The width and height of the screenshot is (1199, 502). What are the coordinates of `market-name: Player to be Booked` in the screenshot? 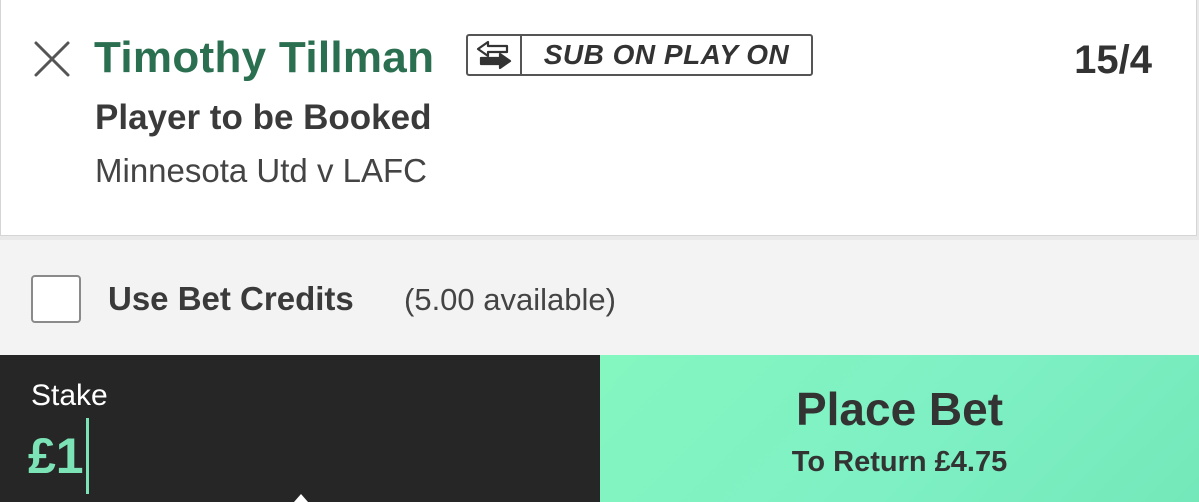 It's located at (263, 117).